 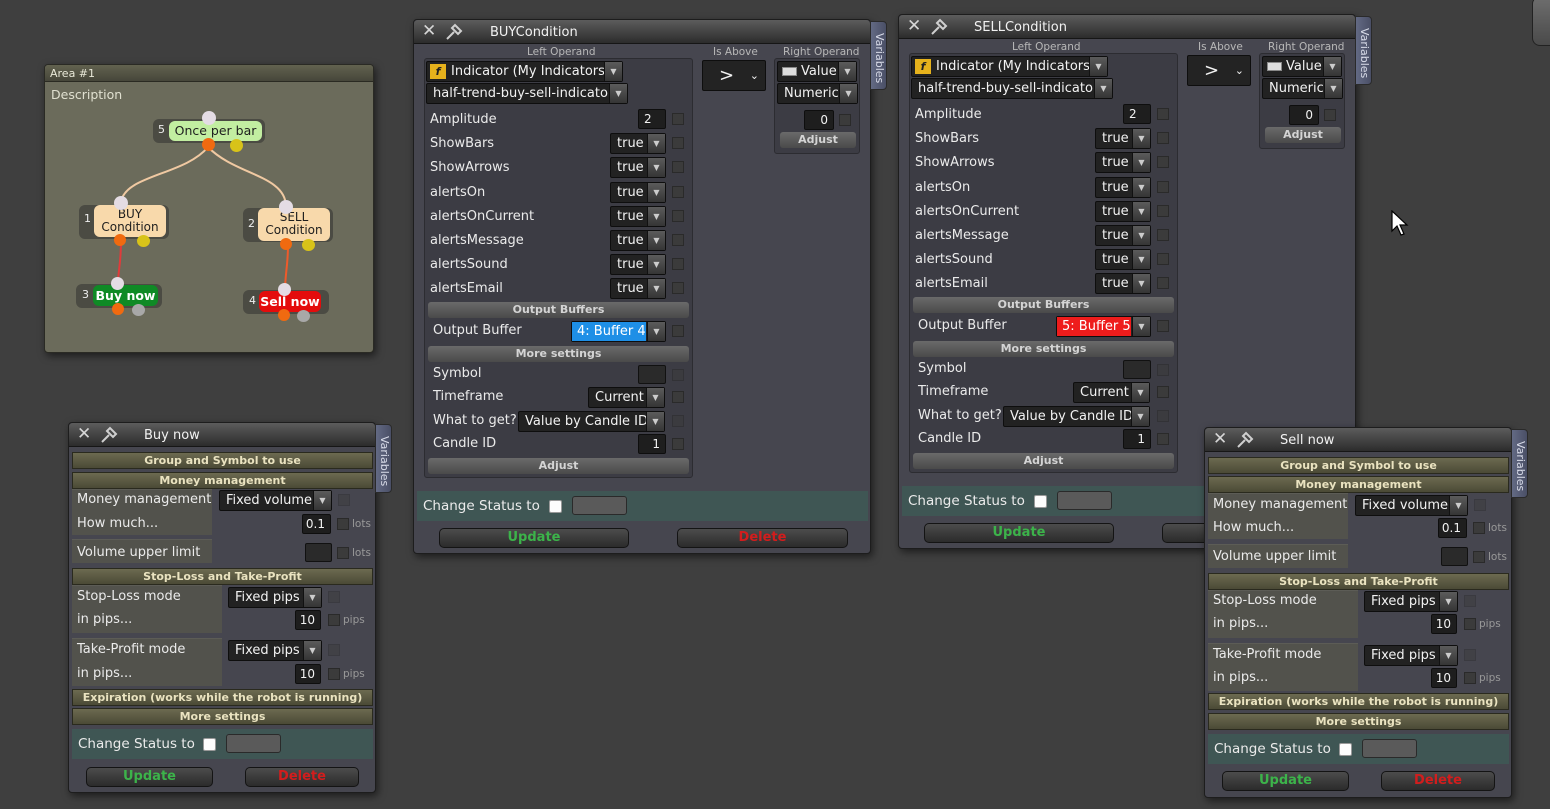 I want to click on right-type-select: Value ▼, so click(x=817, y=71).